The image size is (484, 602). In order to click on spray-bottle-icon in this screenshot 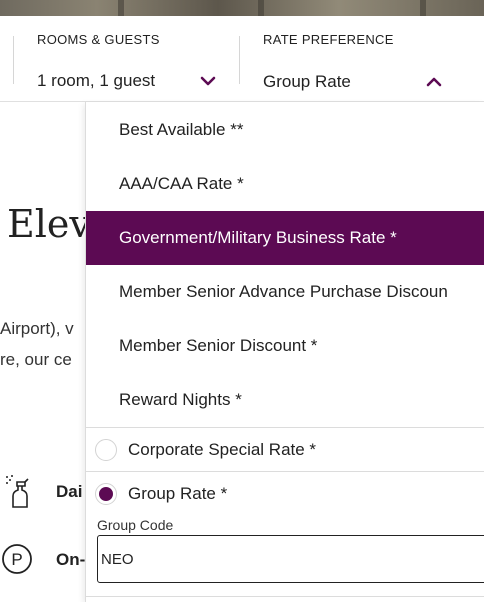, I will do `click(17, 491)`.